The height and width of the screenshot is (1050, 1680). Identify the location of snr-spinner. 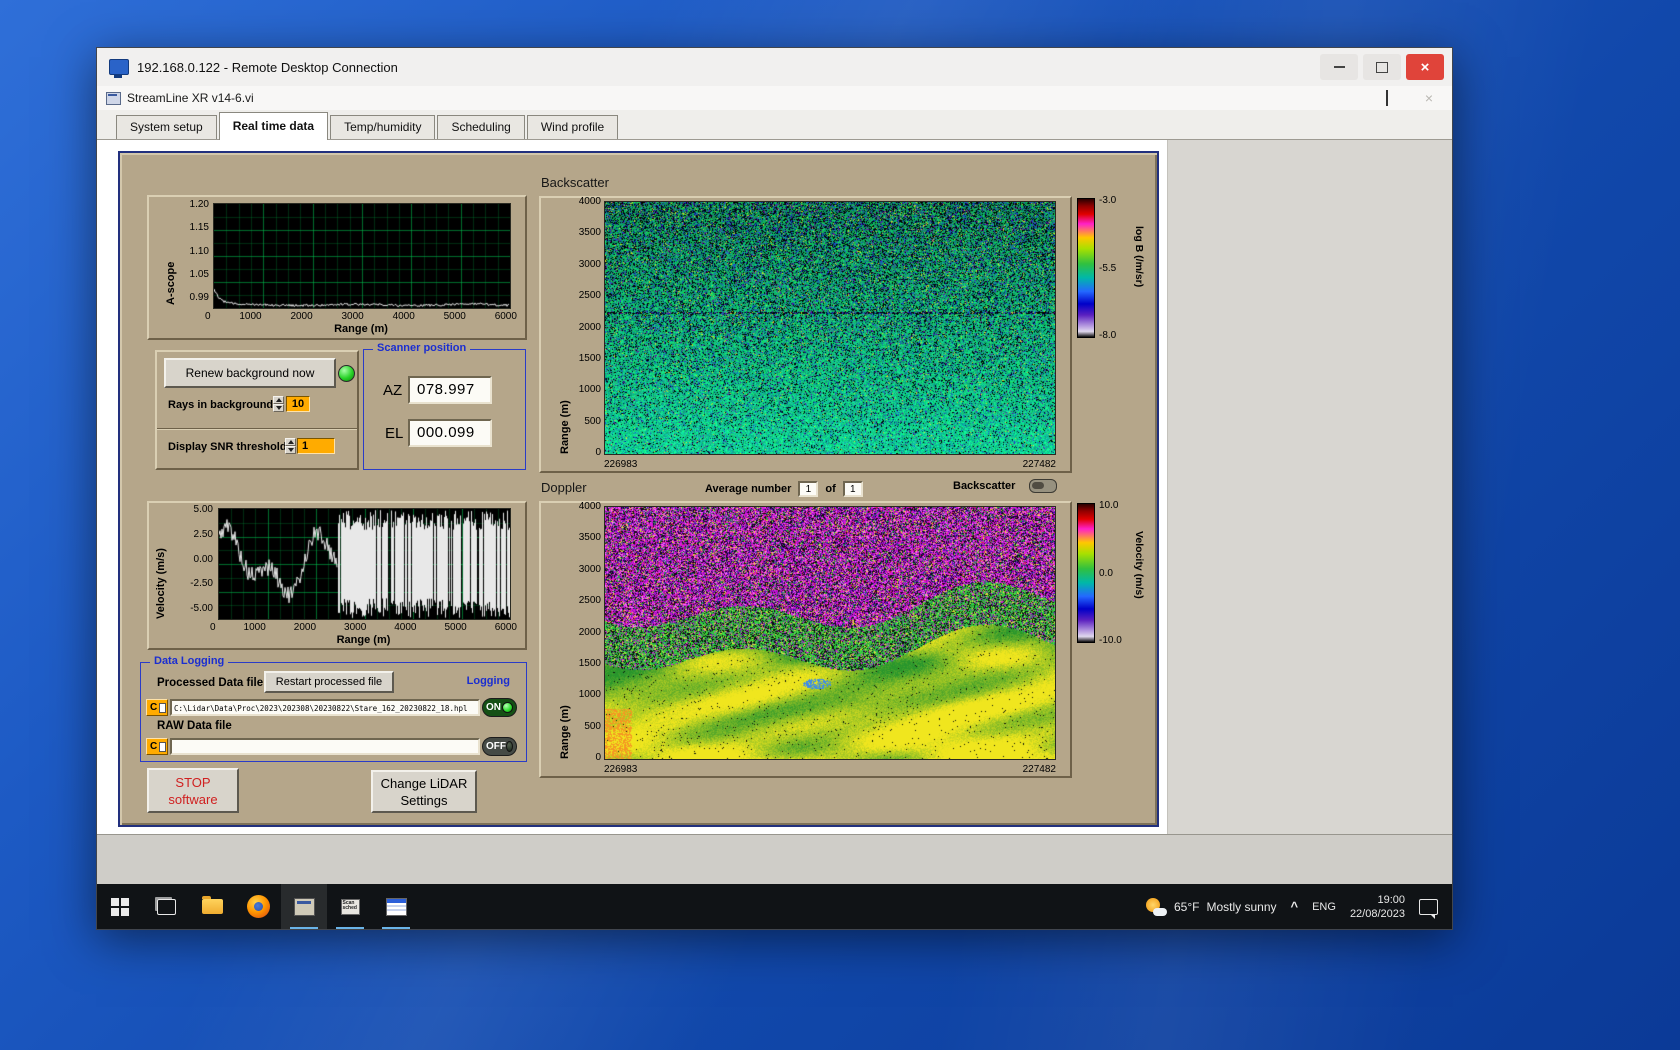
(290, 446).